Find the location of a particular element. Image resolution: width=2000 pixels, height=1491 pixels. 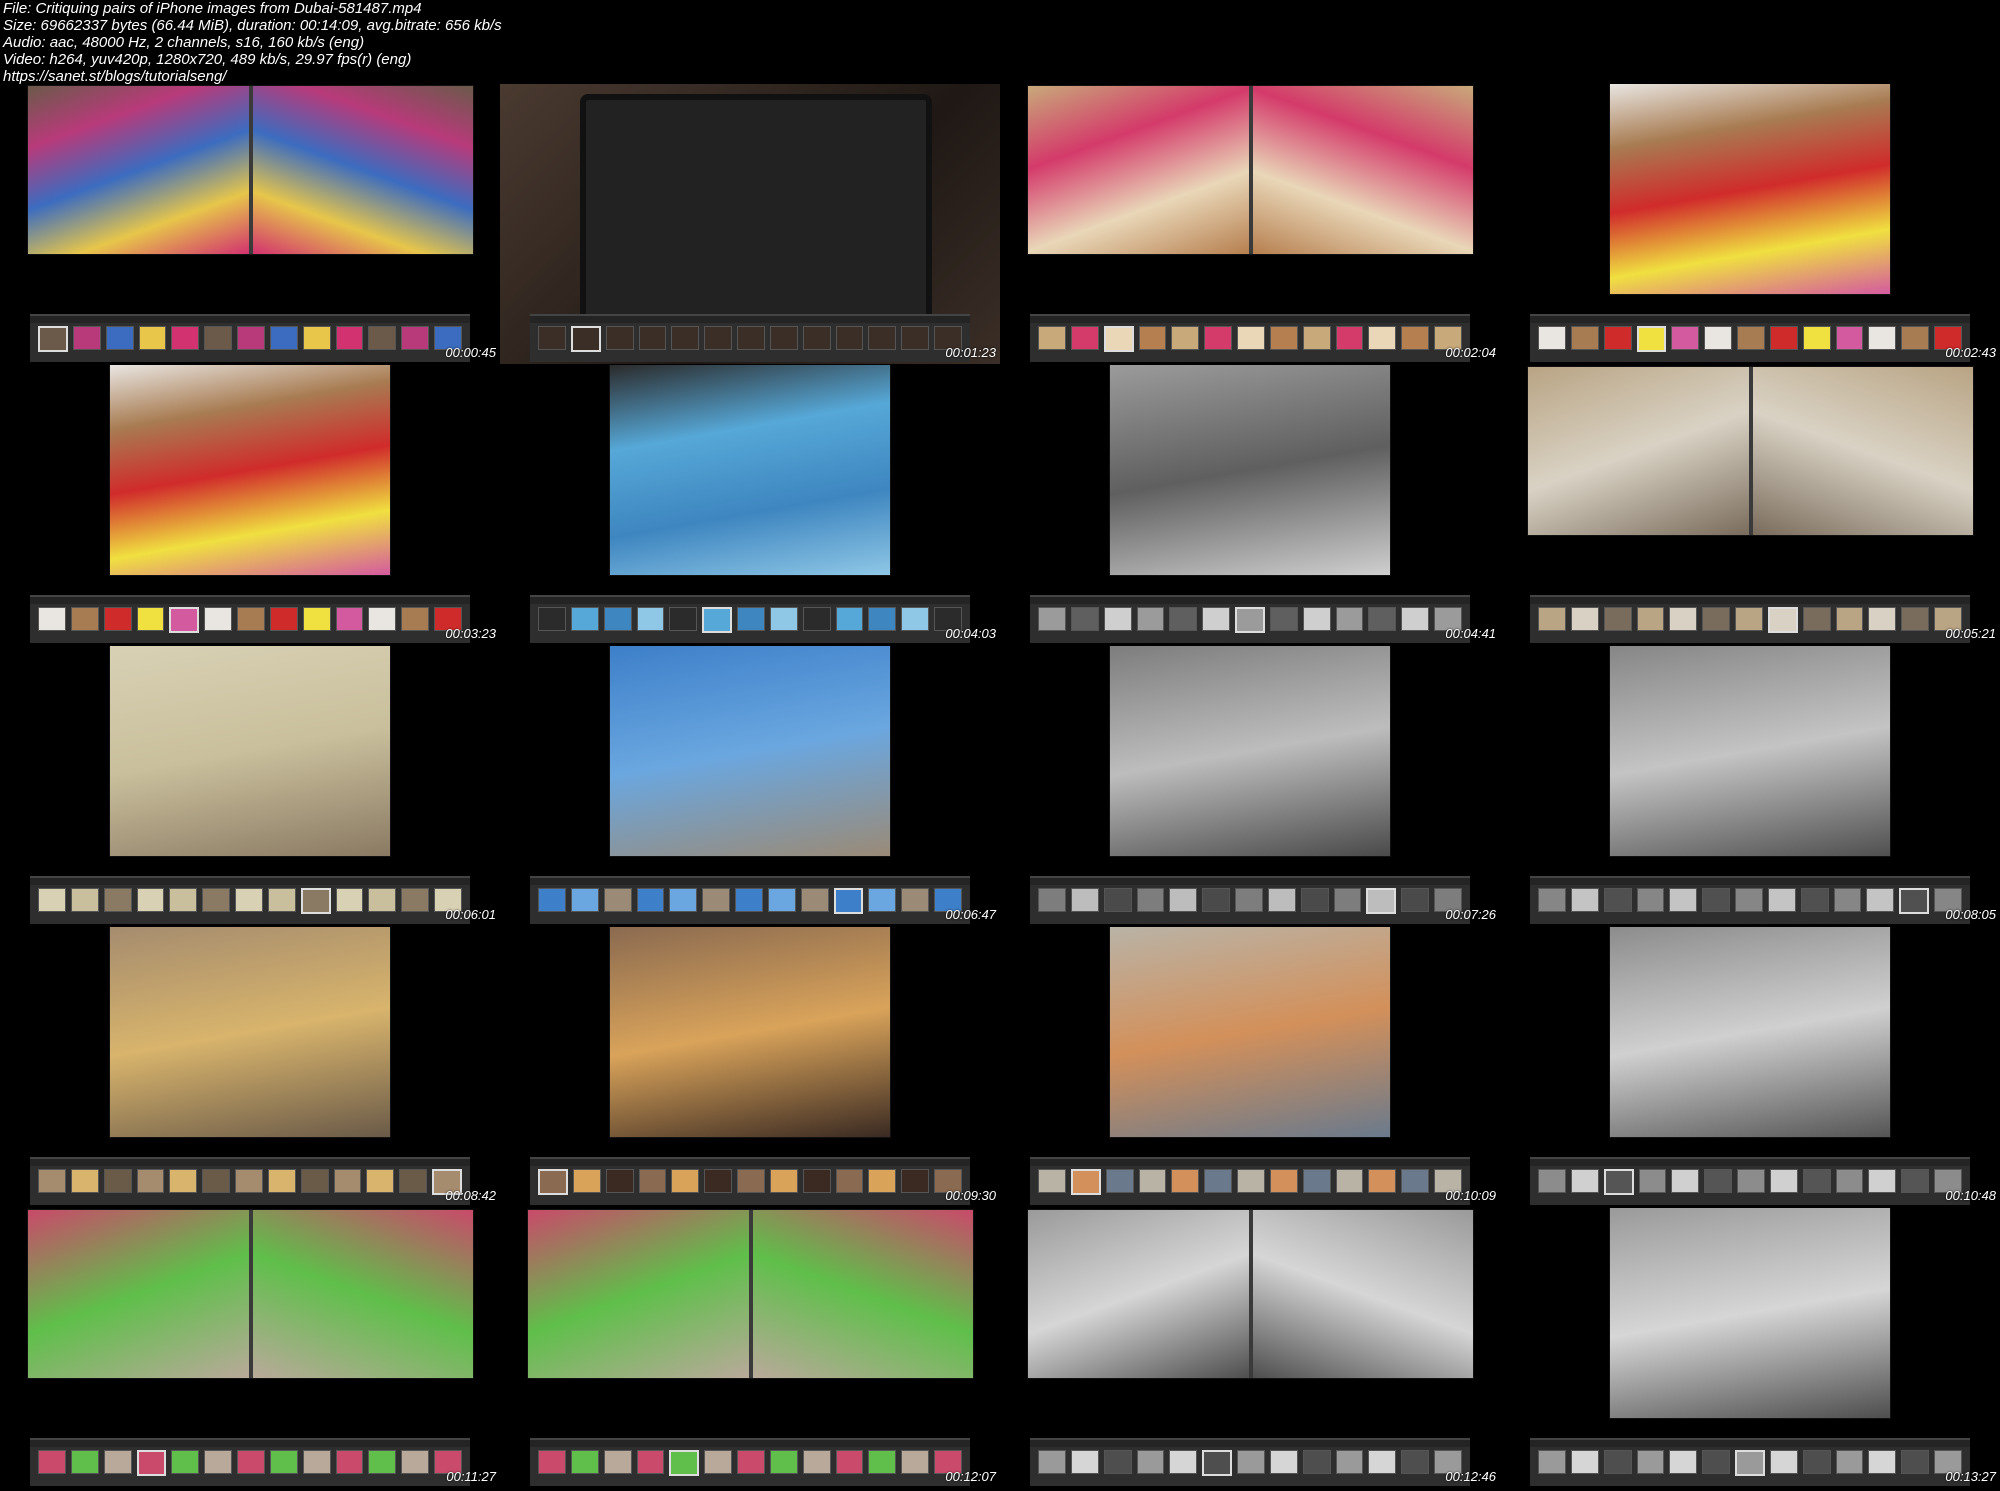

video-frame-thumbnail: 00:00:45 is located at coordinates (250, 224).